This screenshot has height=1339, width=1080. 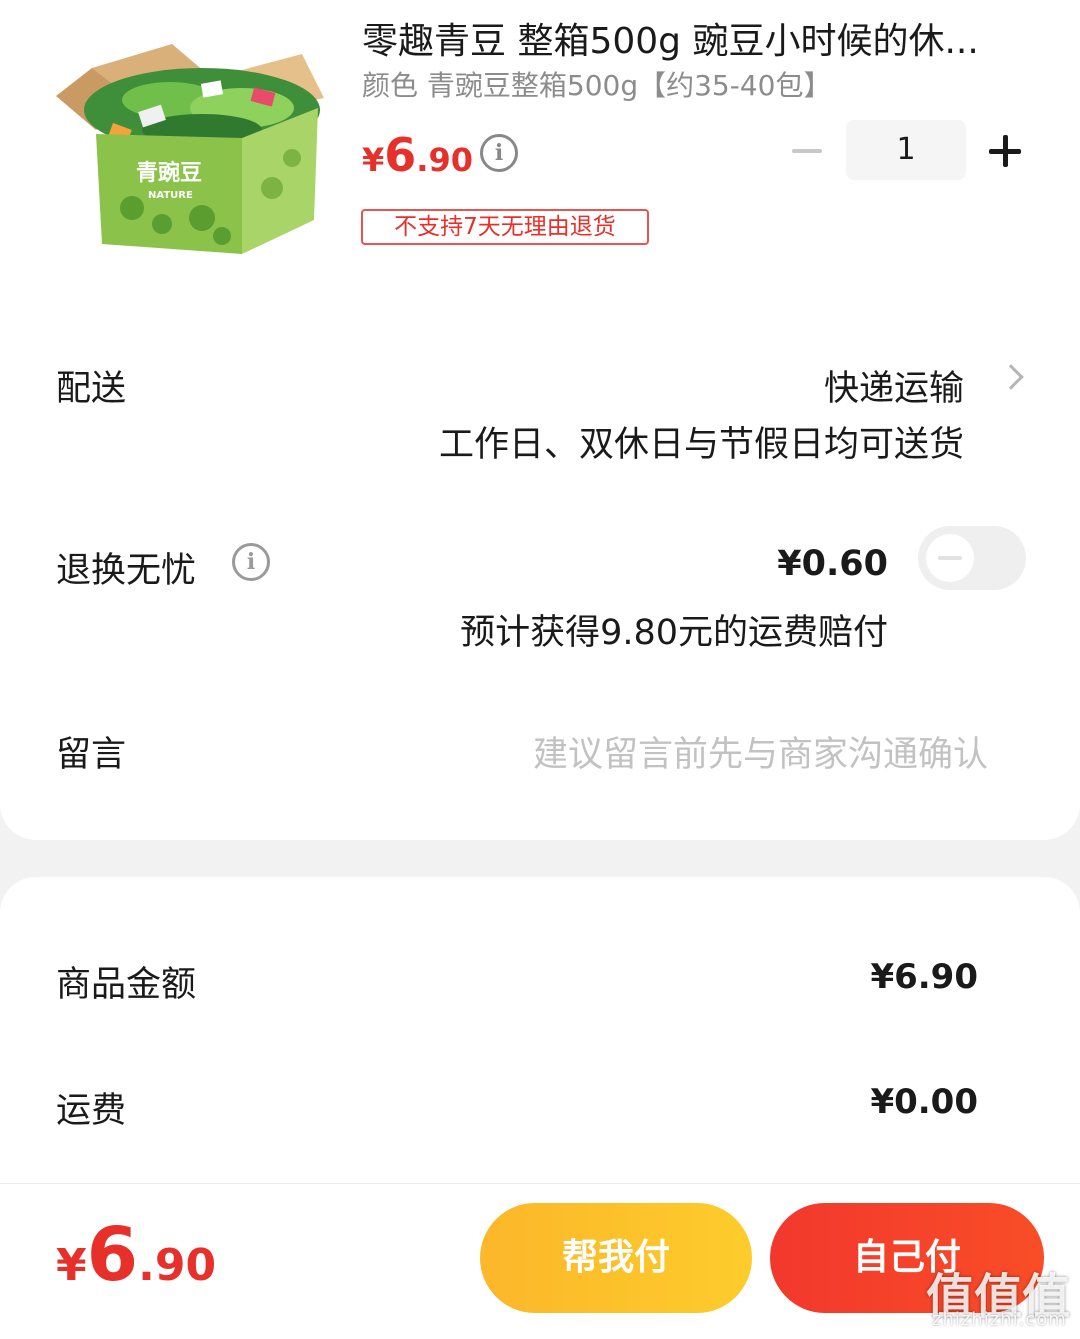 What do you see at coordinates (112, 1255) in the screenshot?
I see `total-integer: 6` at bounding box center [112, 1255].